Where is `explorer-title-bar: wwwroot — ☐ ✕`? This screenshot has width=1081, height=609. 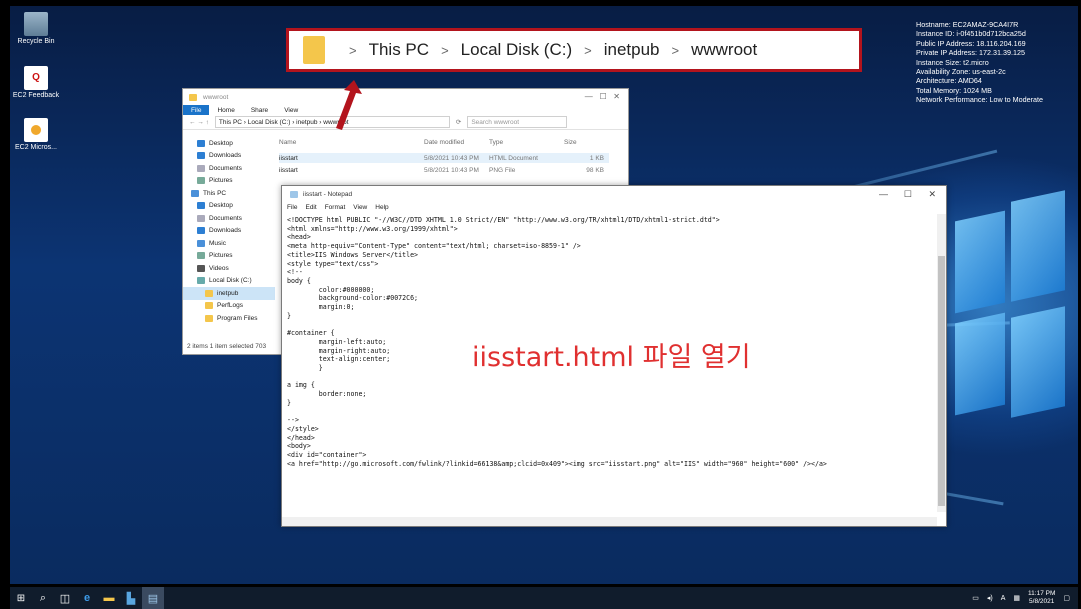
explorer-title-bar: wwwroot — ☐ ✕ is located at coordinates (405, 97).